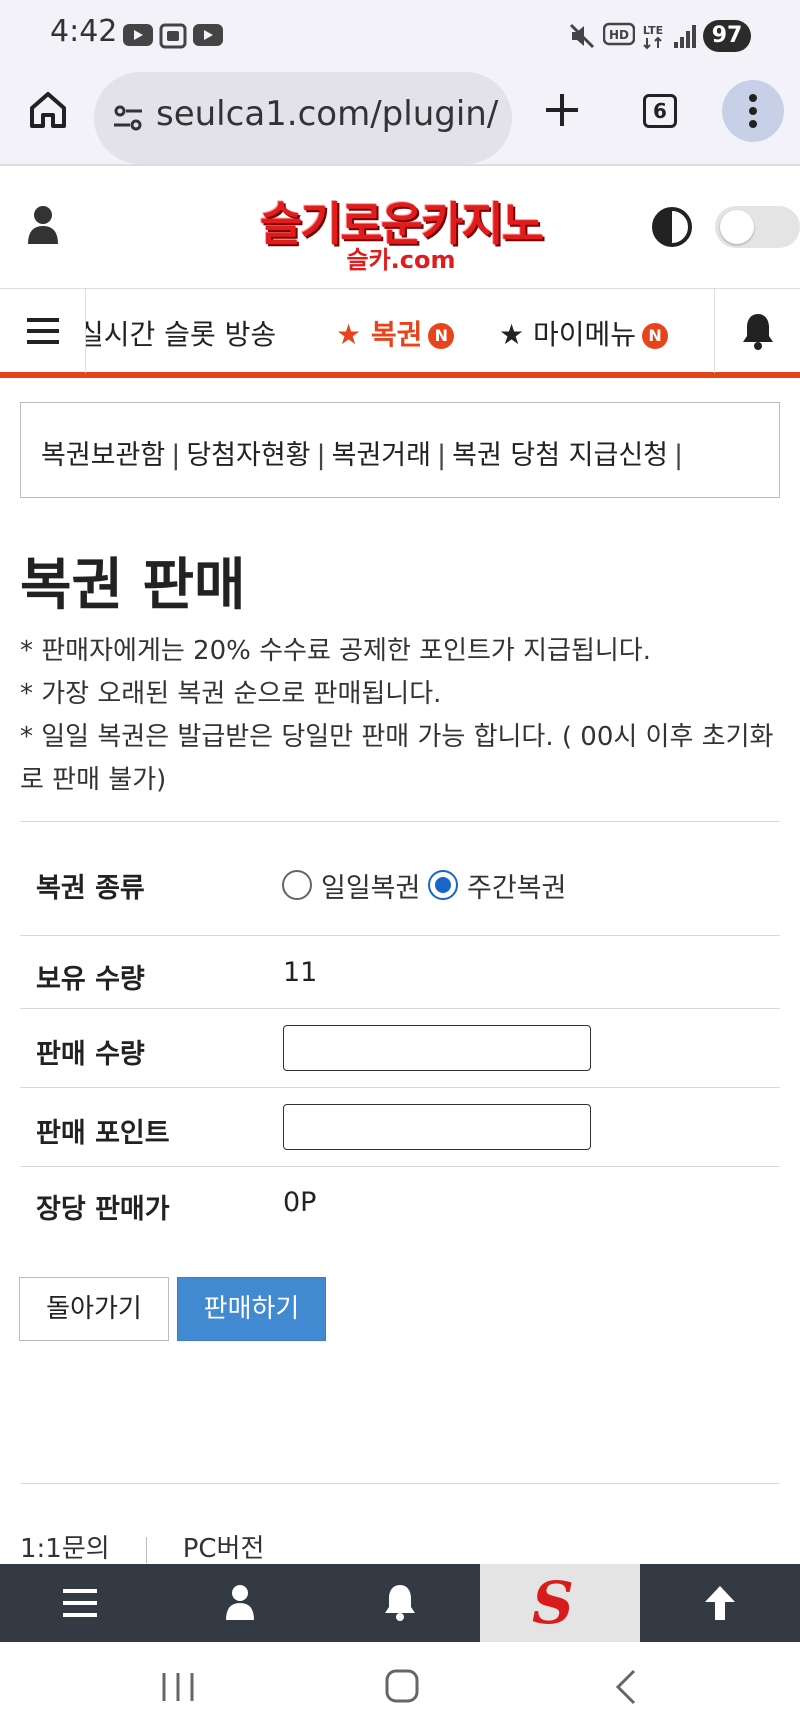 This screenshot has width=800, height=1734. I want to click on tabs-icon: 6, so click(660, 111).